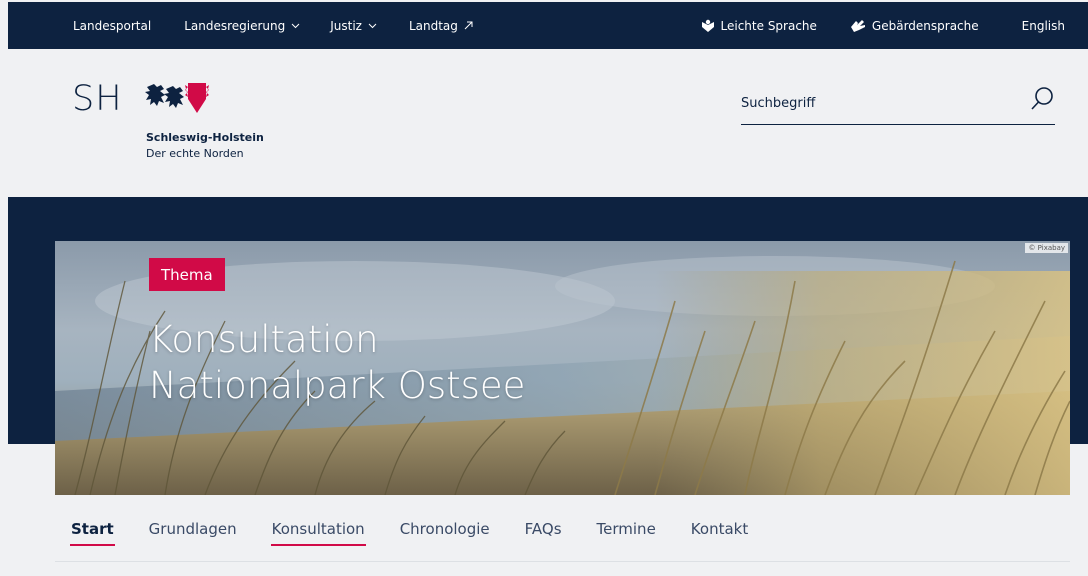 This screenshot has width=1088, height=576. I want to click on topnav-label: Landesportal, so click(112, 25).